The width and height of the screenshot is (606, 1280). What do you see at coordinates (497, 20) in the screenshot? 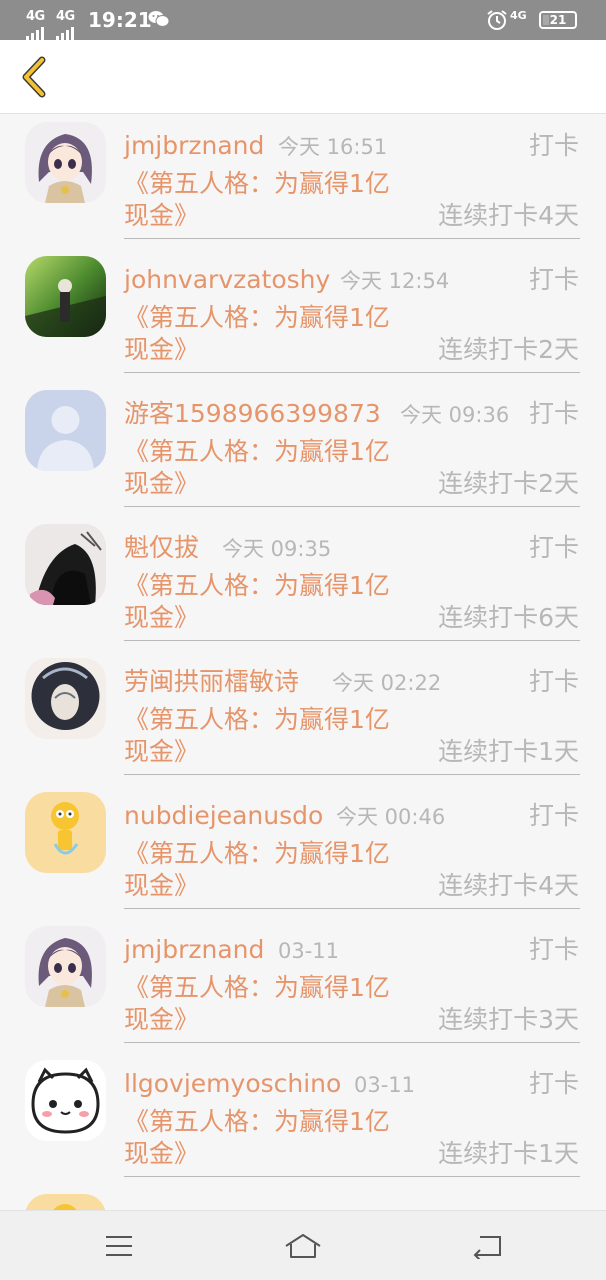
I see `alarm-icon` at bounding box center [497, 20].